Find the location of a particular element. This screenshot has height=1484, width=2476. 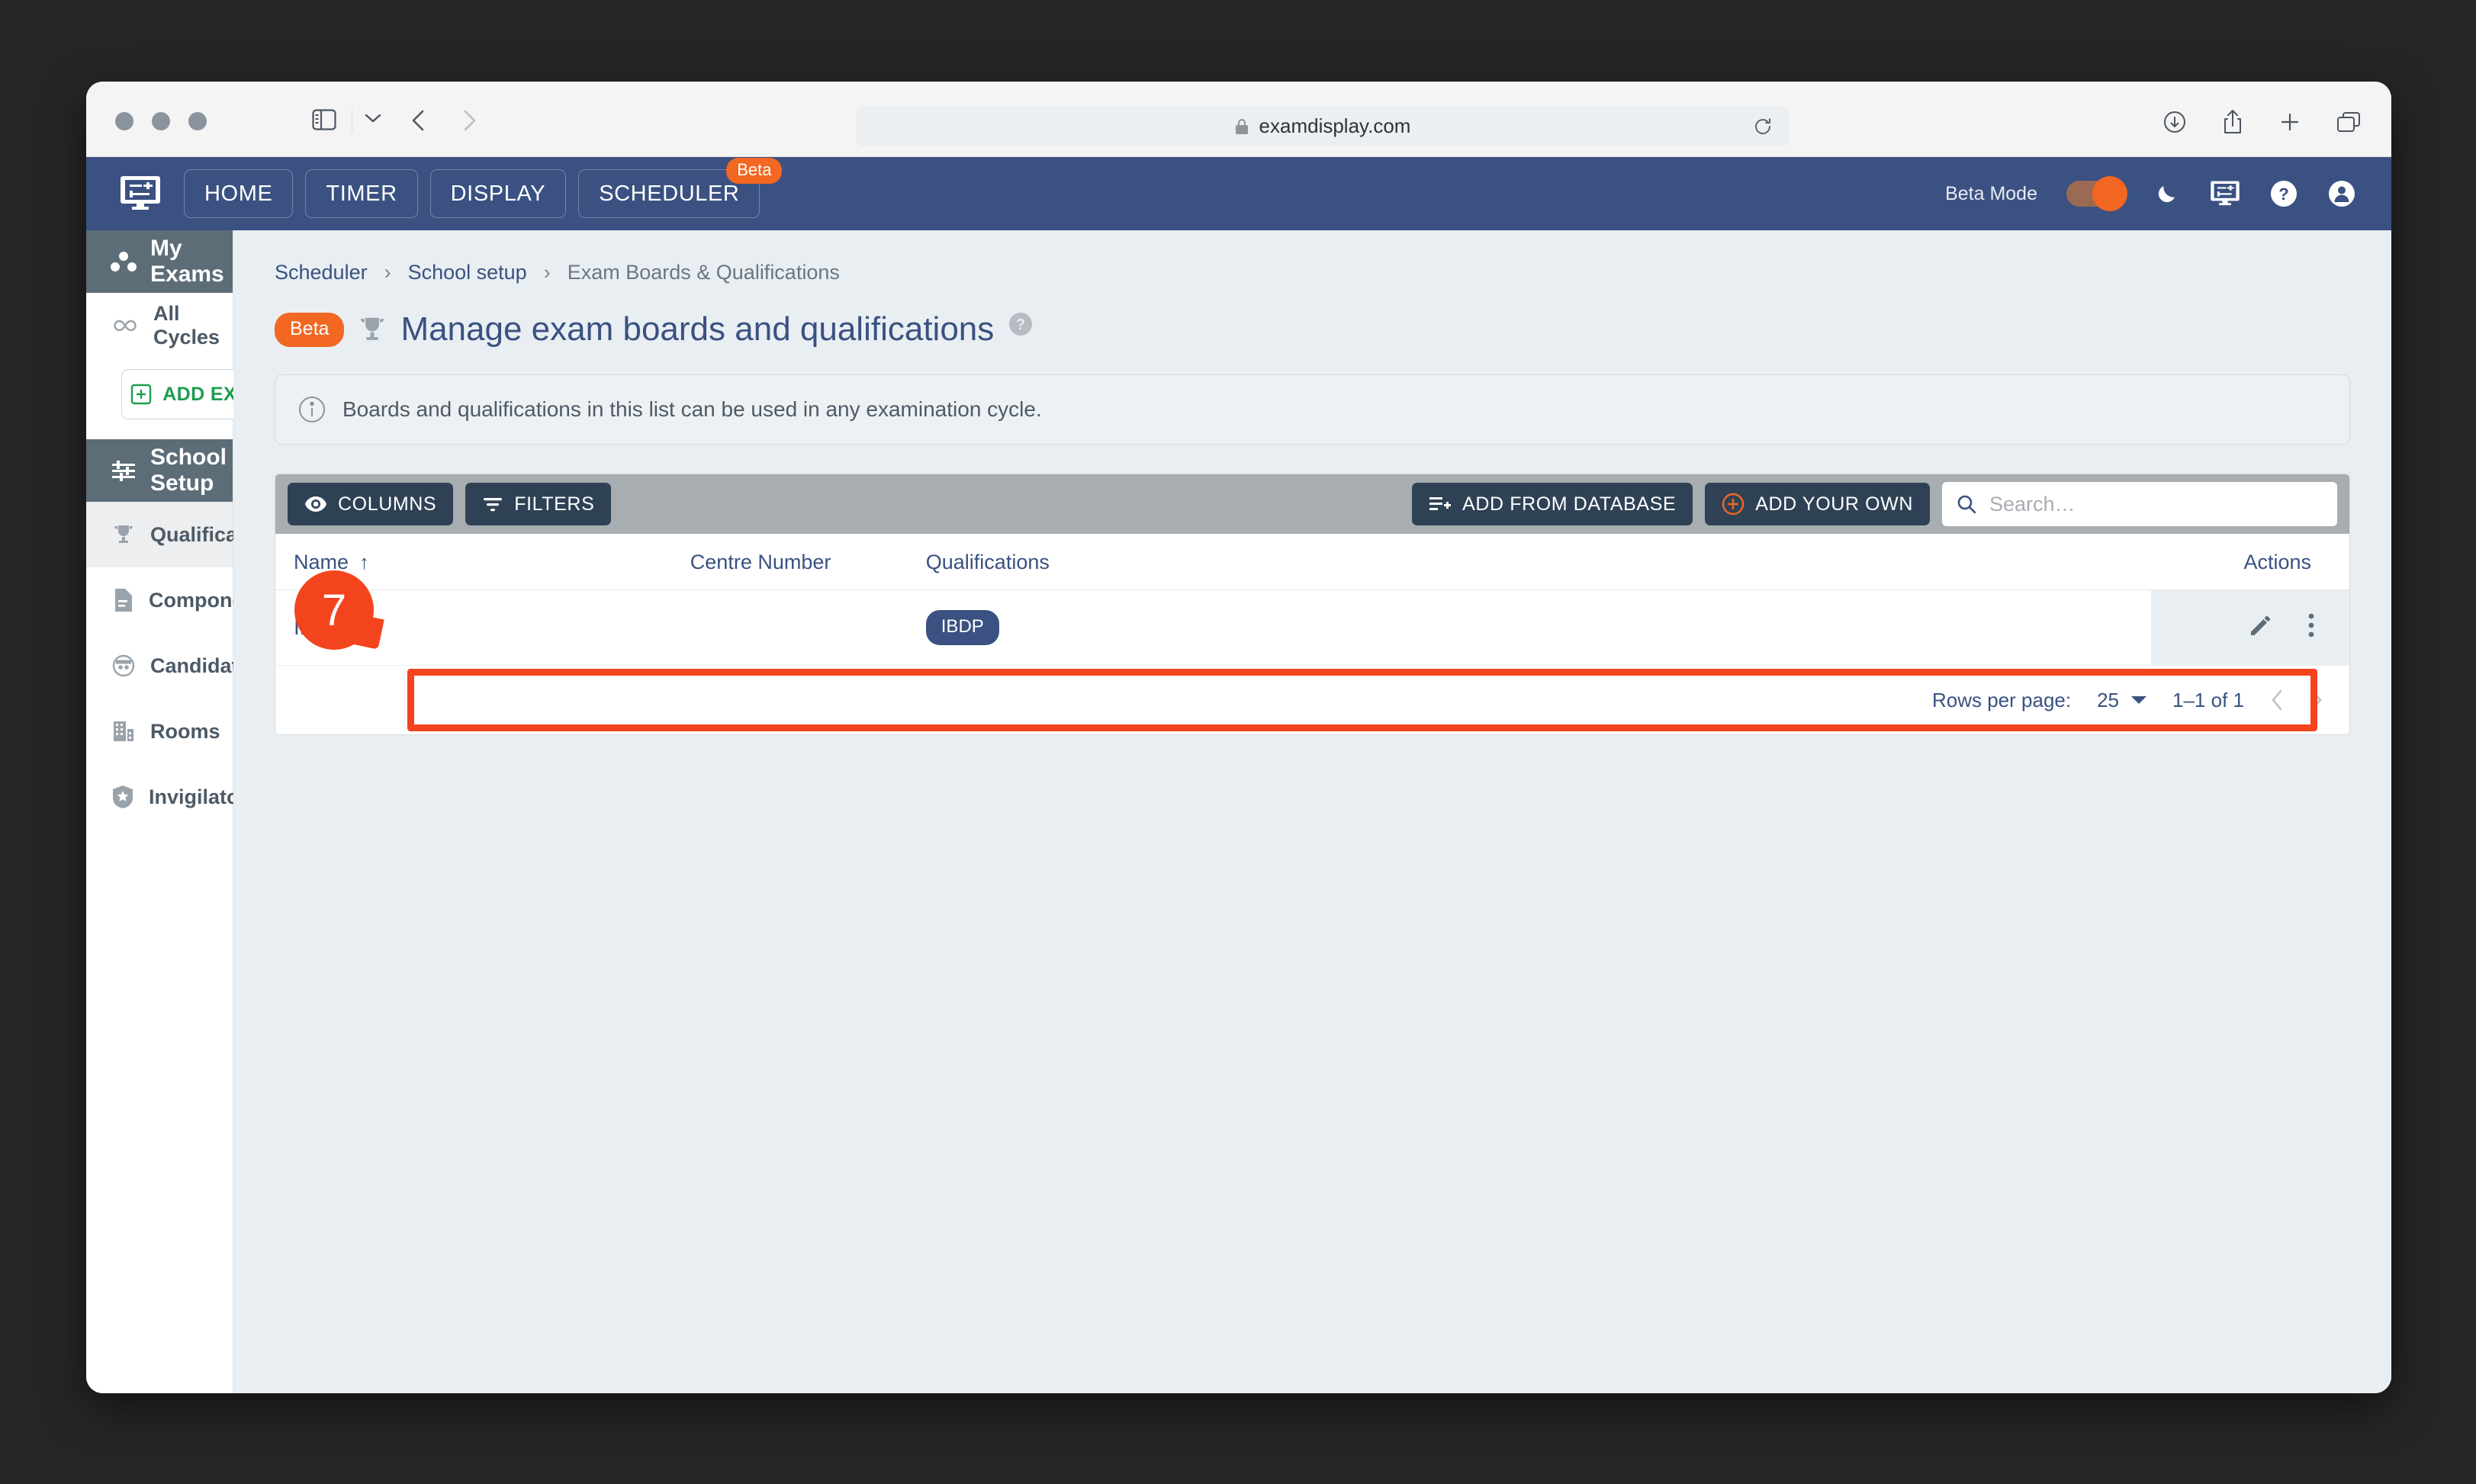

add-your-own-label: ADD YOUR OWN is located at coordinates (1834, 504).